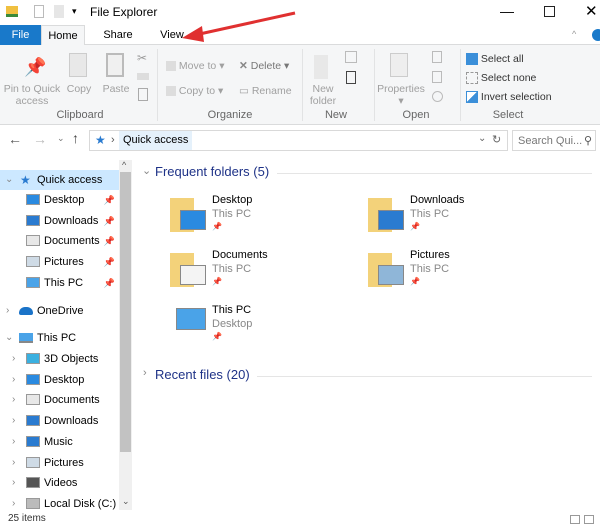  I want to click on maximize-button, so click(549, 11).